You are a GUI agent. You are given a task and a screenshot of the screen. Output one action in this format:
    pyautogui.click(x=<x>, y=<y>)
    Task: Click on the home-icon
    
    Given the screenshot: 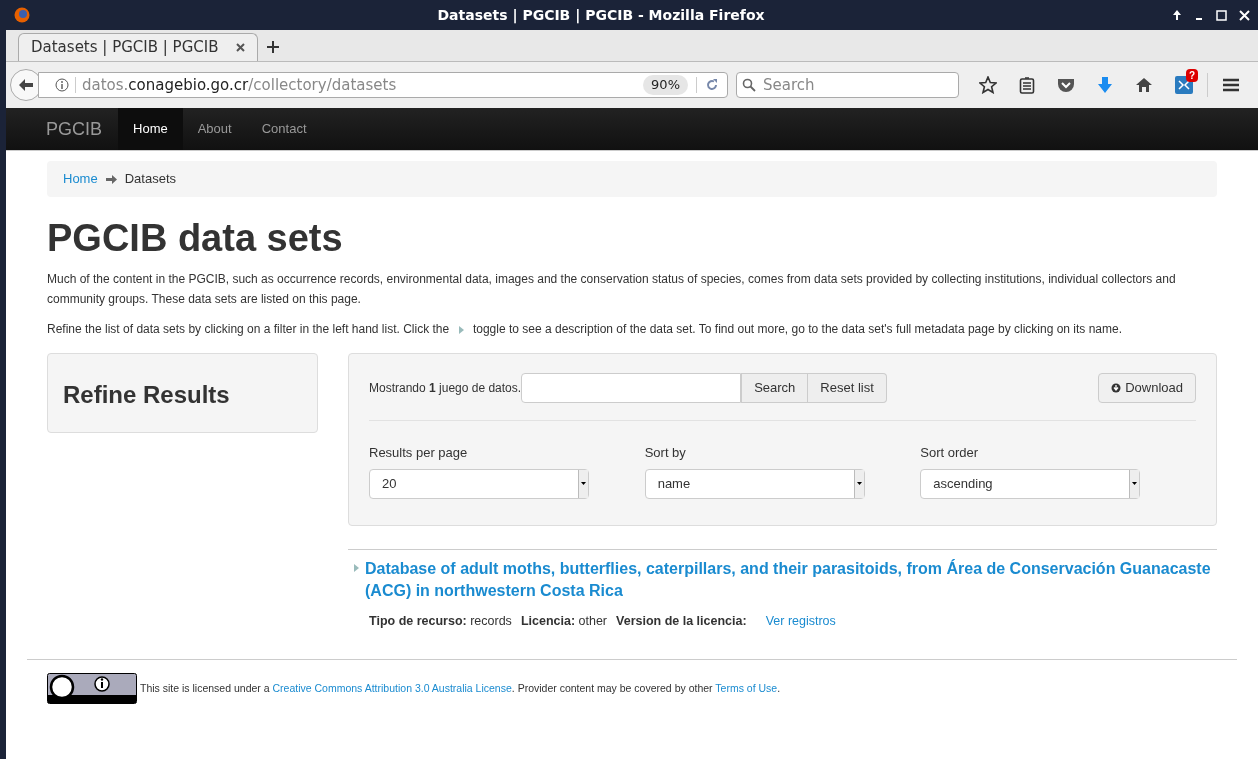 What is the action you would take?
    pyautogui.click(x=1144, y=85)
    